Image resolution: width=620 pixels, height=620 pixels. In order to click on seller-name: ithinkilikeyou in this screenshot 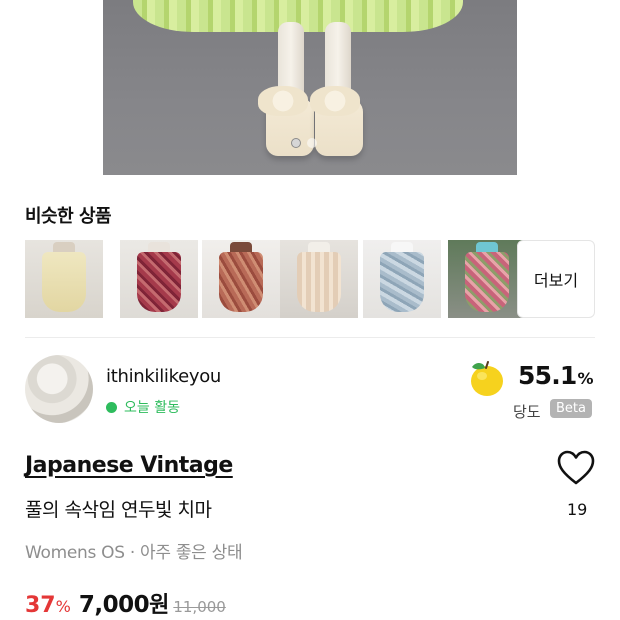, I will do `click(163, 376)`.